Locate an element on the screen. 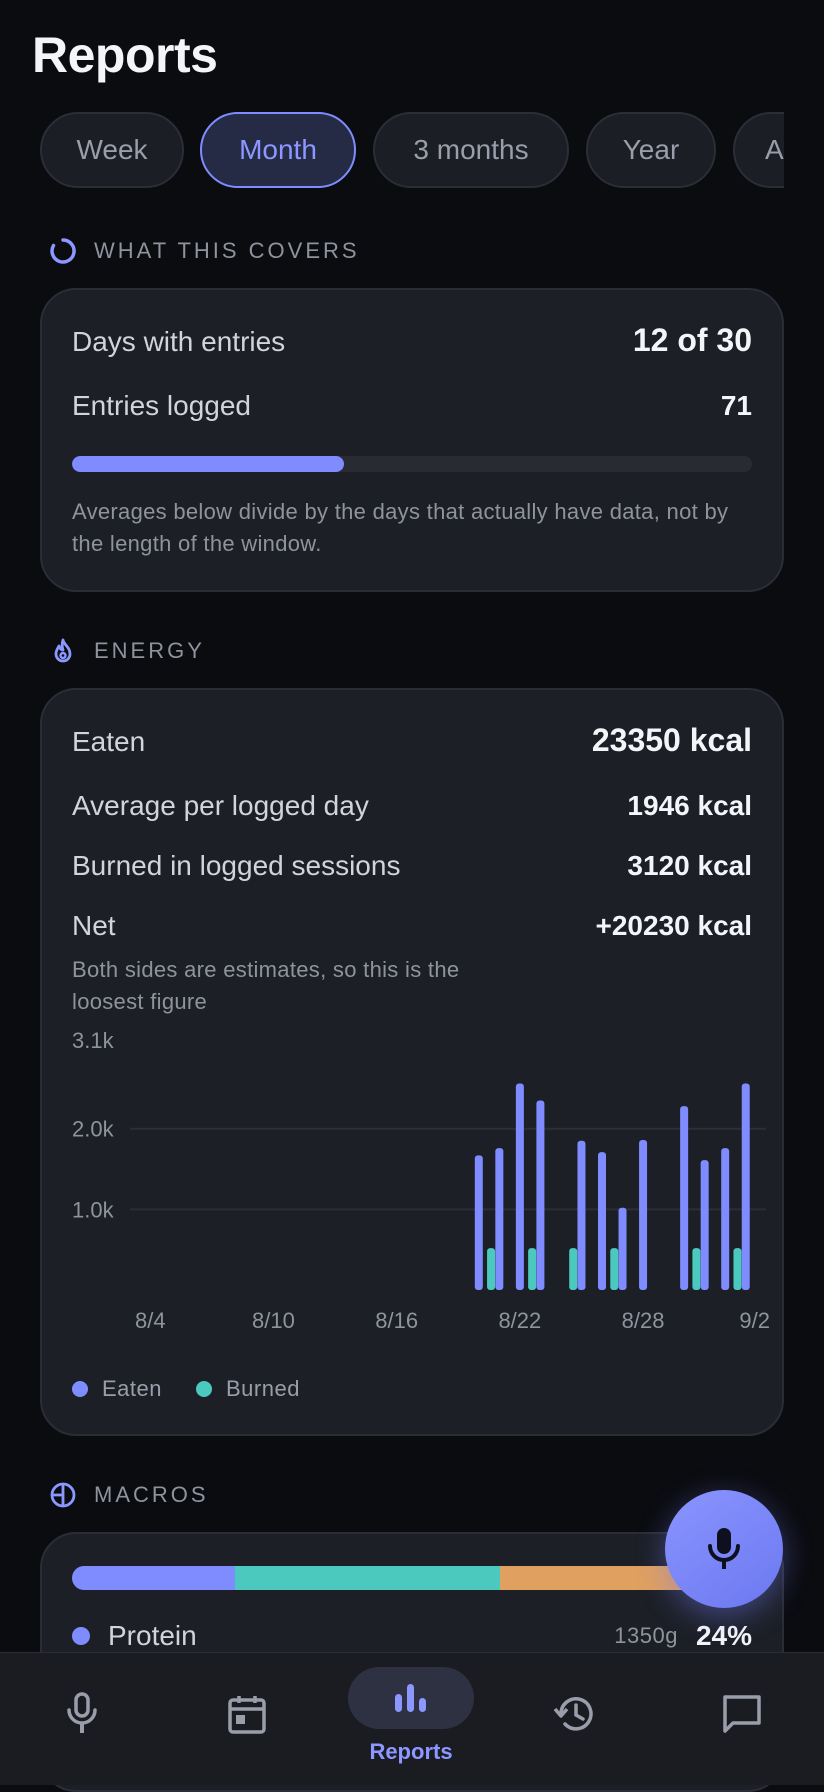 The image size is (824, 1792). entries-value: 71 is located at coordinates (736, 405).